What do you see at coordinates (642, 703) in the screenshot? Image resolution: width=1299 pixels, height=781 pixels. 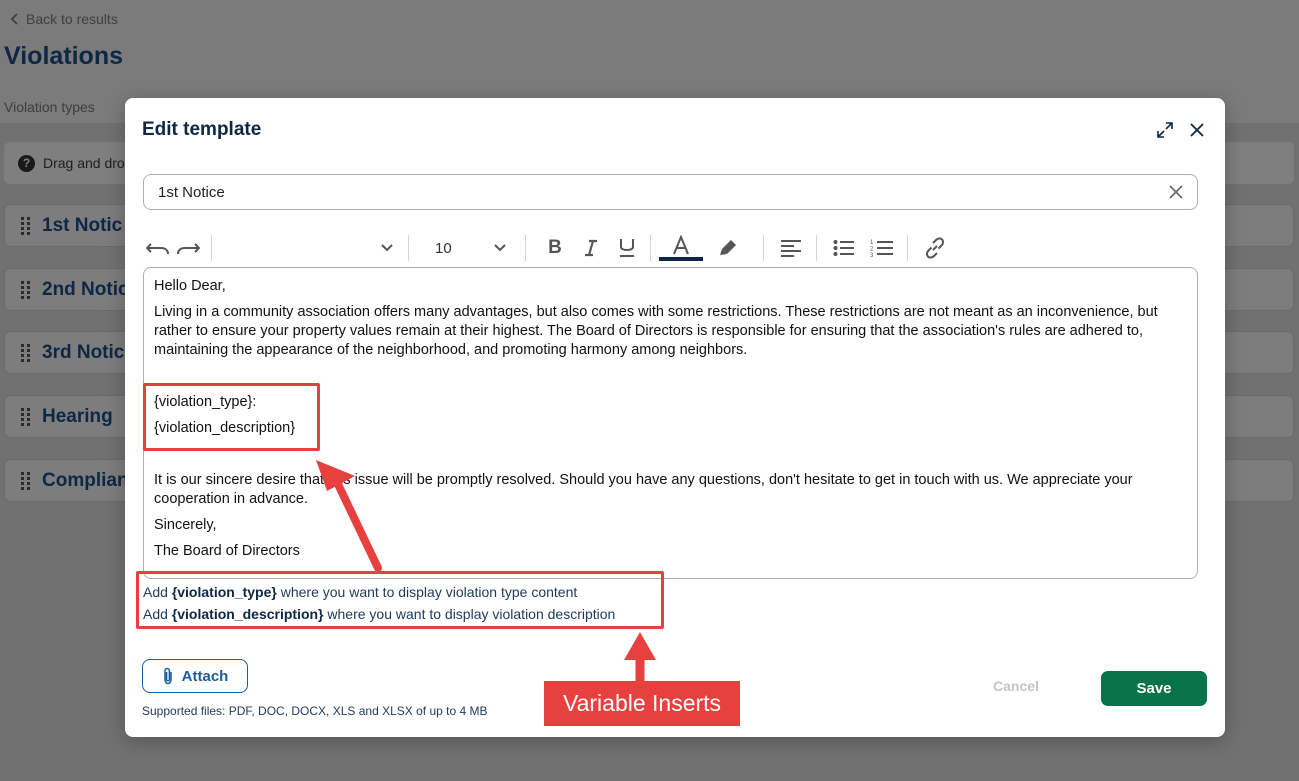 I see `annotation-label: Variable Inserts` at bounding box center [642, 703].